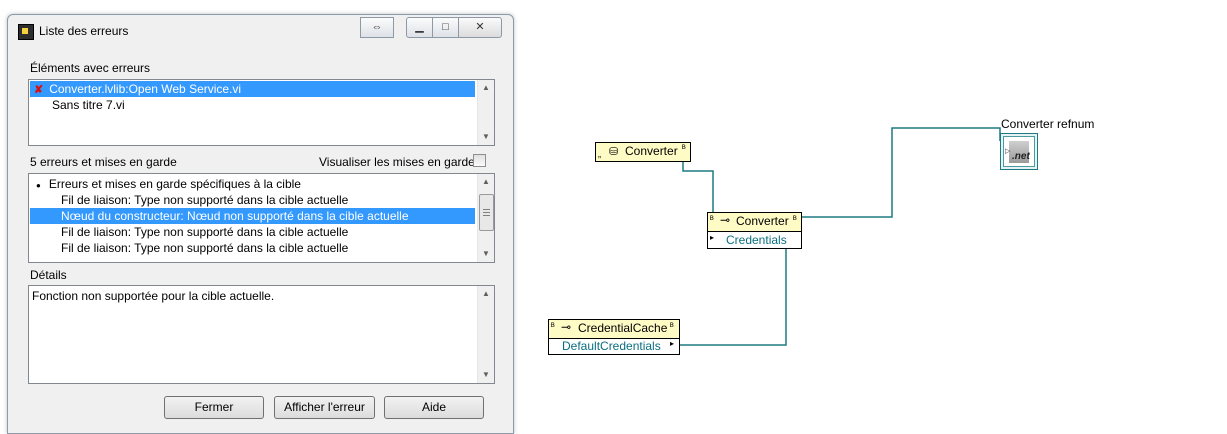  I want to click on defaultcredentials-property: DefaultCredentials ▸, so click(614, 346).